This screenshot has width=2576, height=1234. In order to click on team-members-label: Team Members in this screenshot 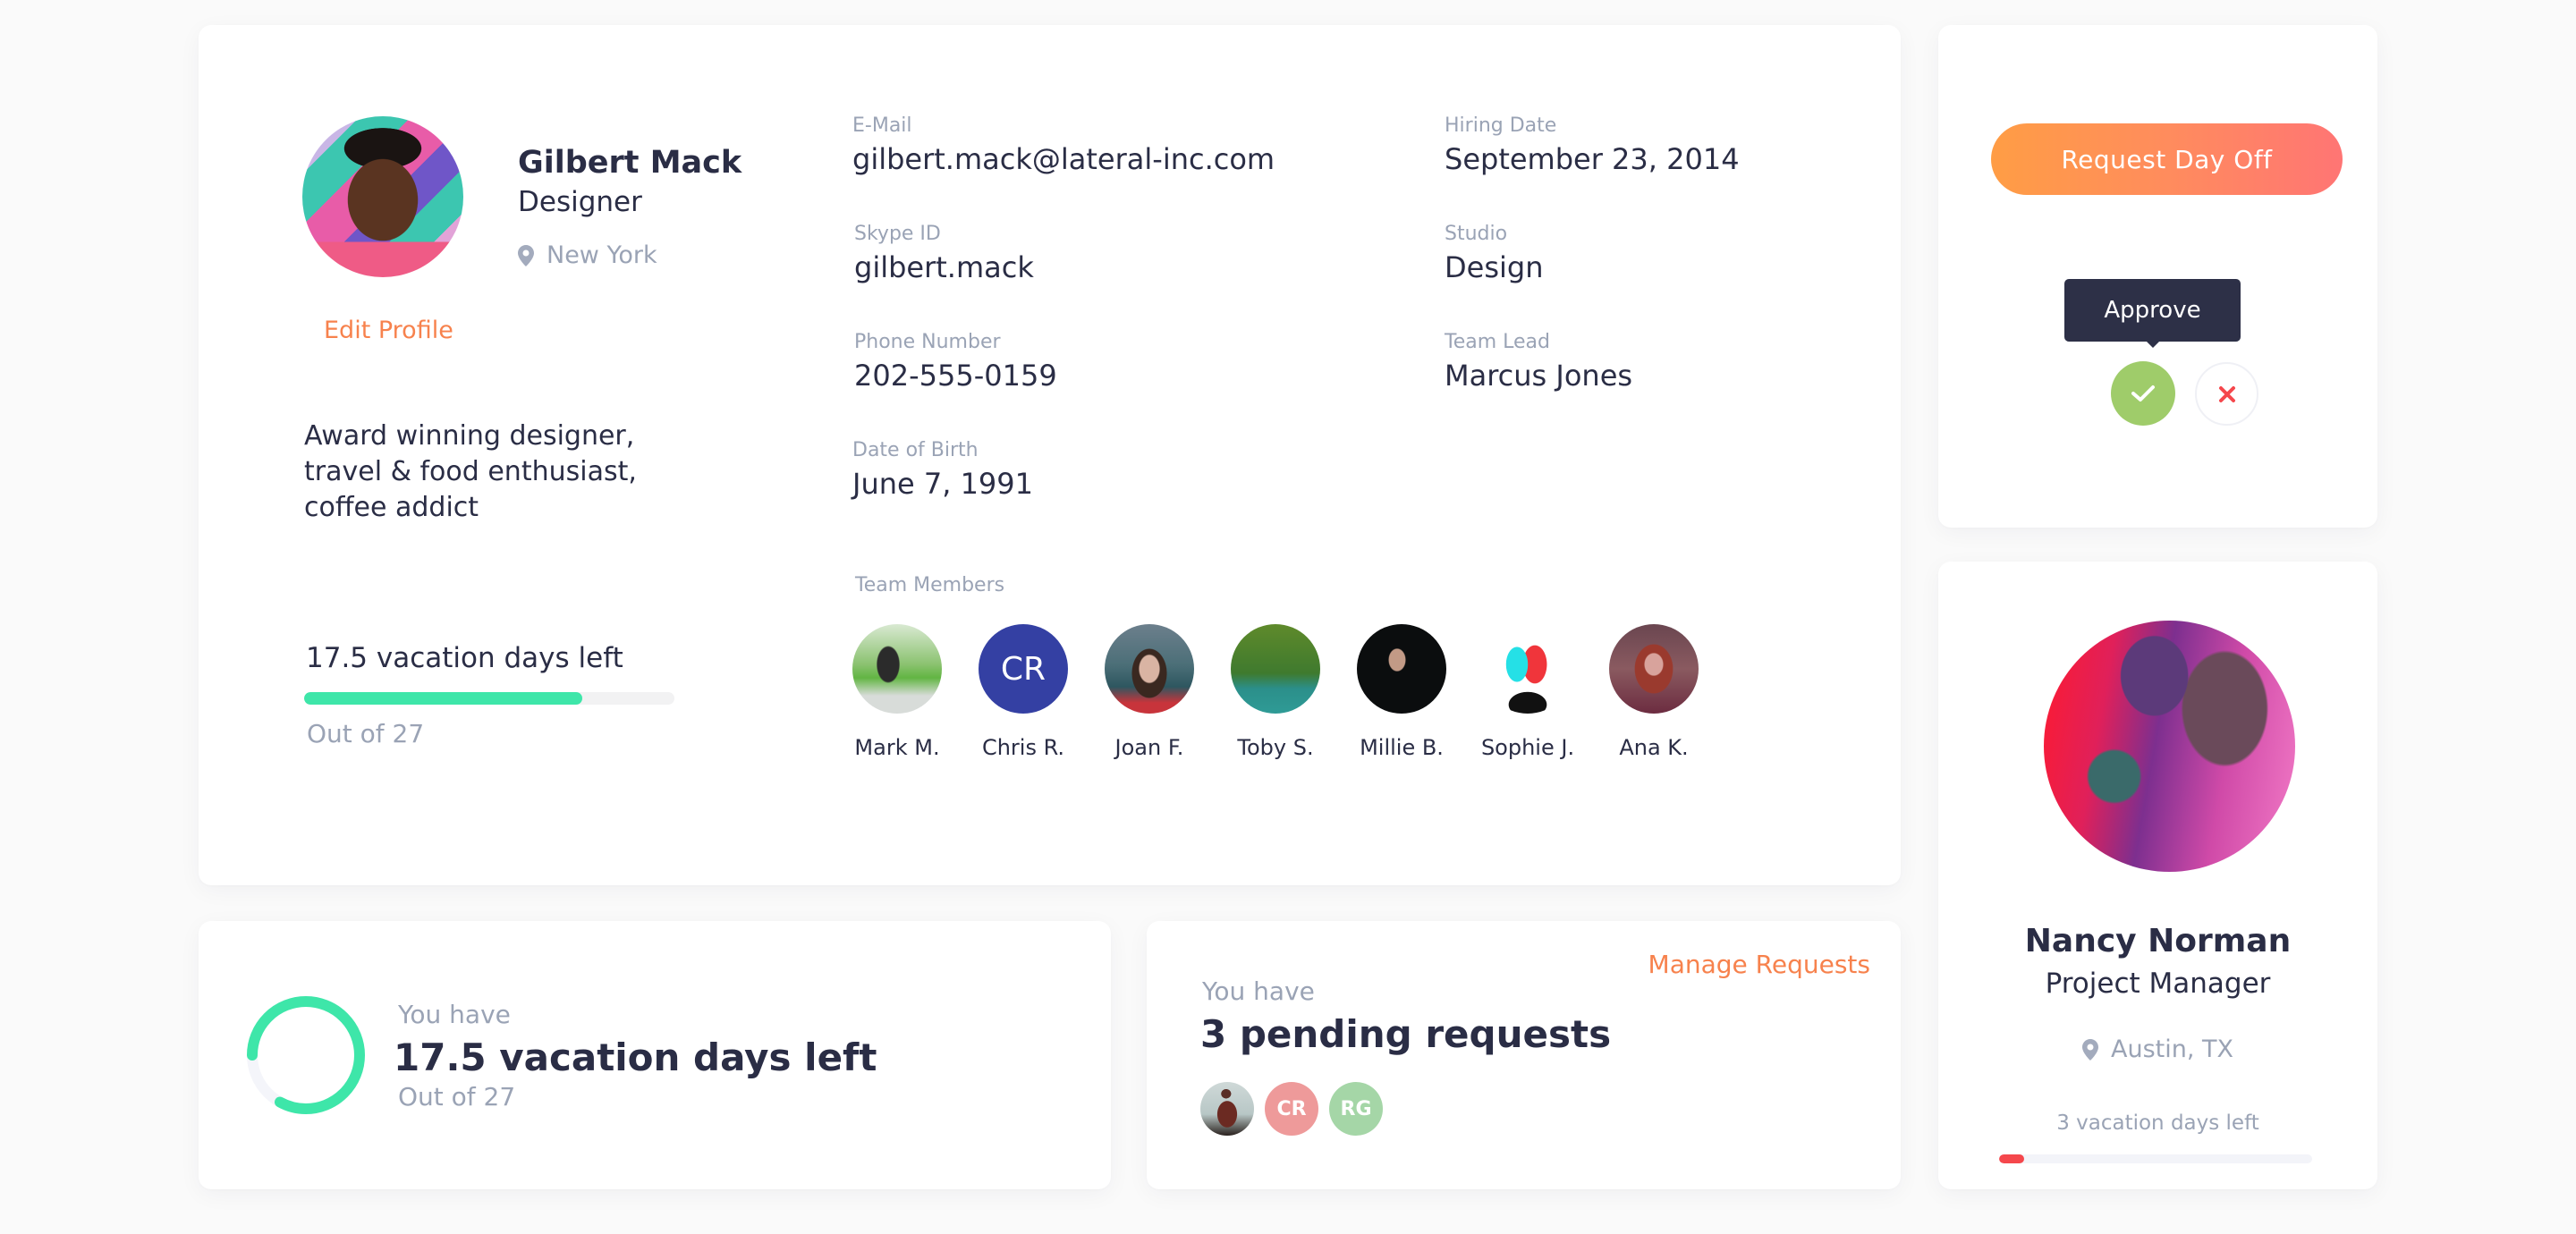, I will do `click(930, 585)`.